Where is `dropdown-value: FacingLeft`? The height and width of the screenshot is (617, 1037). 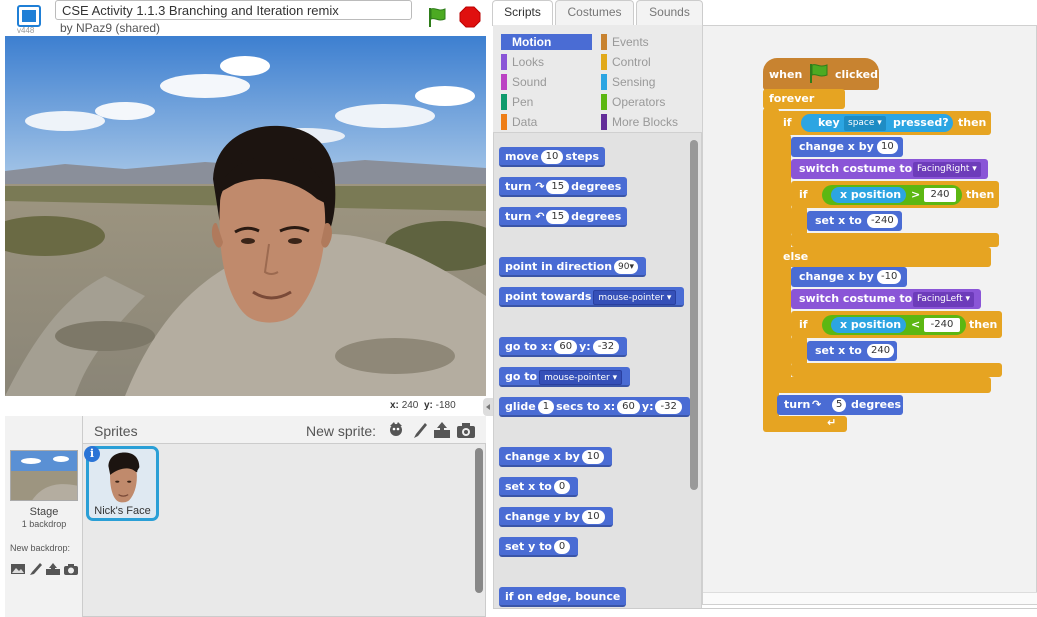 dropdown-value: FacingLeft is located at coordinates (940, 299).